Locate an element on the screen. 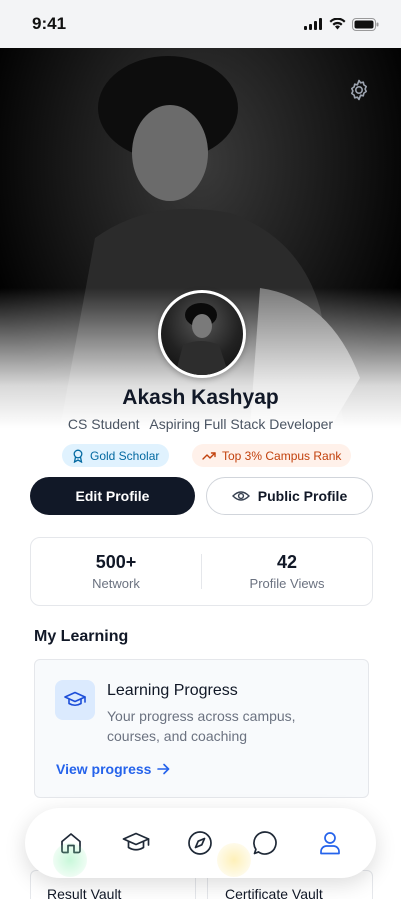 This screenshot has height=899, width=401. badge-campus-rank: Top 3% Campus Rank is located at coordinates (272, 455).